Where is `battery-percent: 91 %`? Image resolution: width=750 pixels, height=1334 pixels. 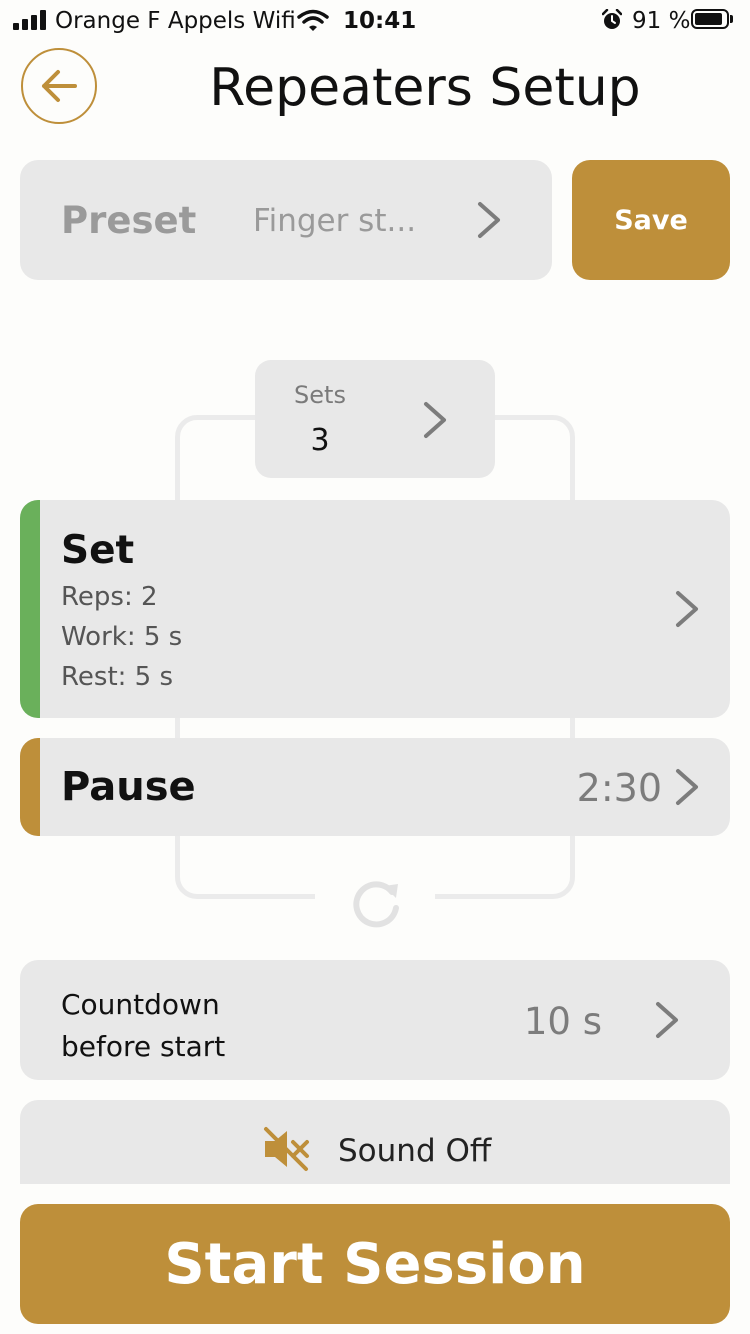
battery-percent: 91 % is located at coordinates (661, 21).